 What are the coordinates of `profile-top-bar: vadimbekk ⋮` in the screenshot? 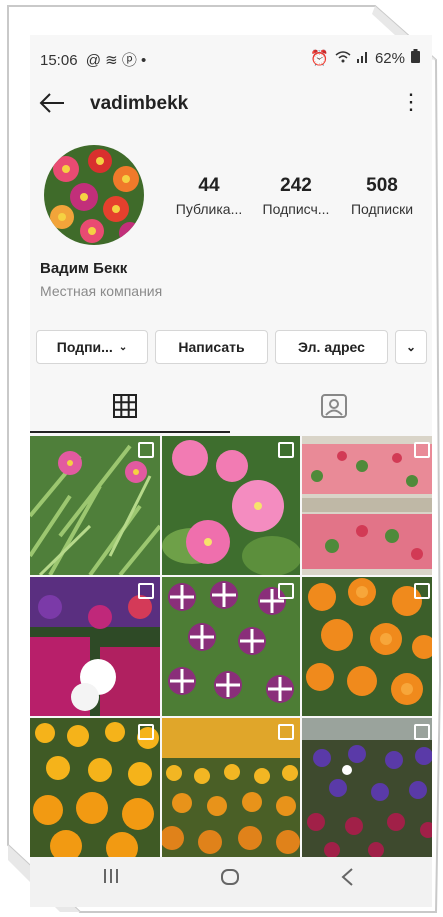 It's located at (231, 105).